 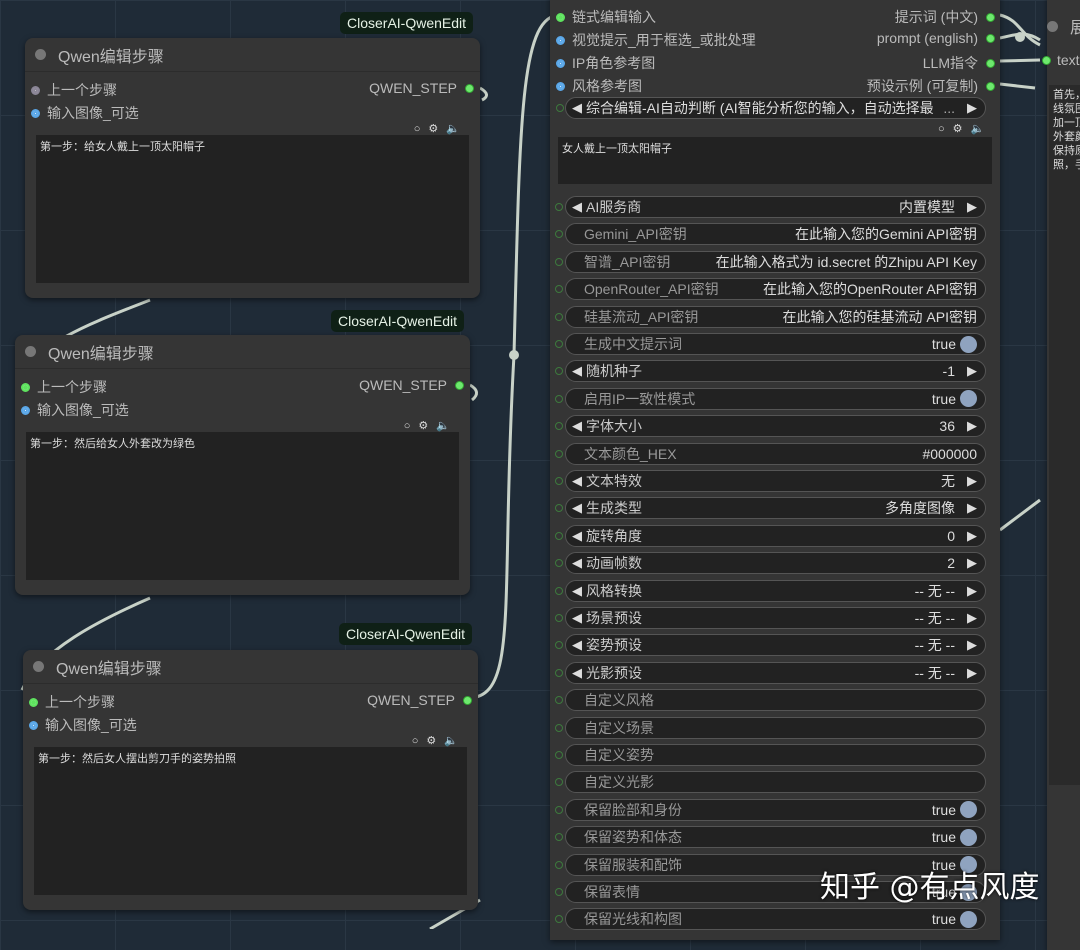 I want to click on right-node: 展 text 首先，线氛围加一顶外套颜保持原照，手, so click(x=1061, y=475).